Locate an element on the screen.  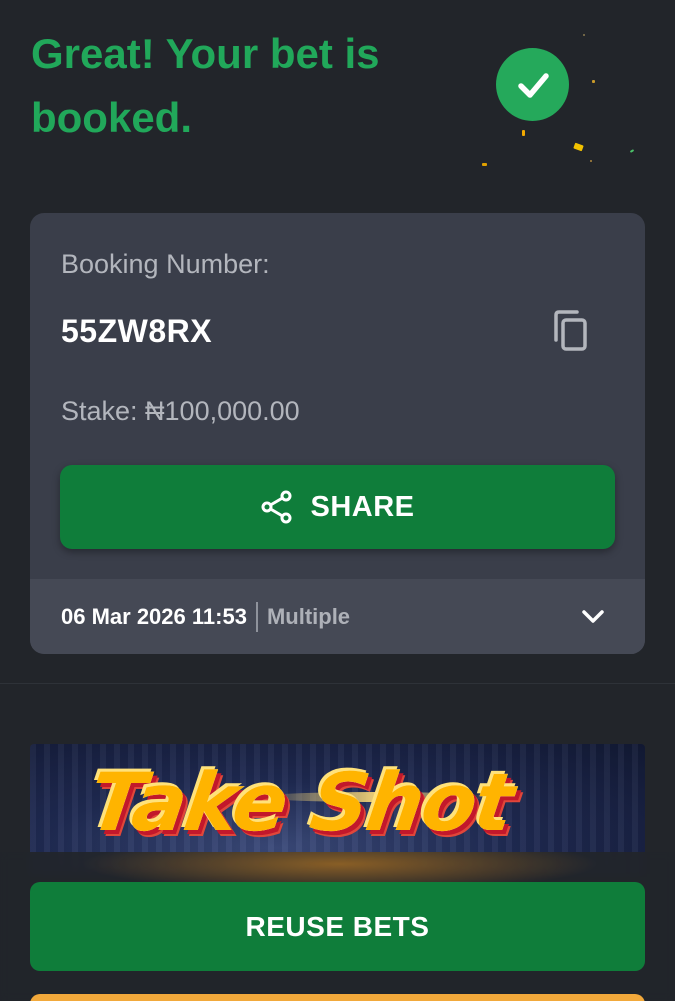
expand-button is located at coordinates (593, 617).